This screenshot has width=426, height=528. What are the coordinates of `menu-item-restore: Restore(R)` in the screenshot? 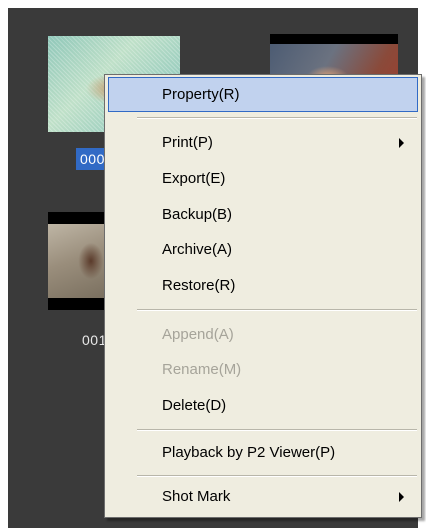 It's located at (263, 285).